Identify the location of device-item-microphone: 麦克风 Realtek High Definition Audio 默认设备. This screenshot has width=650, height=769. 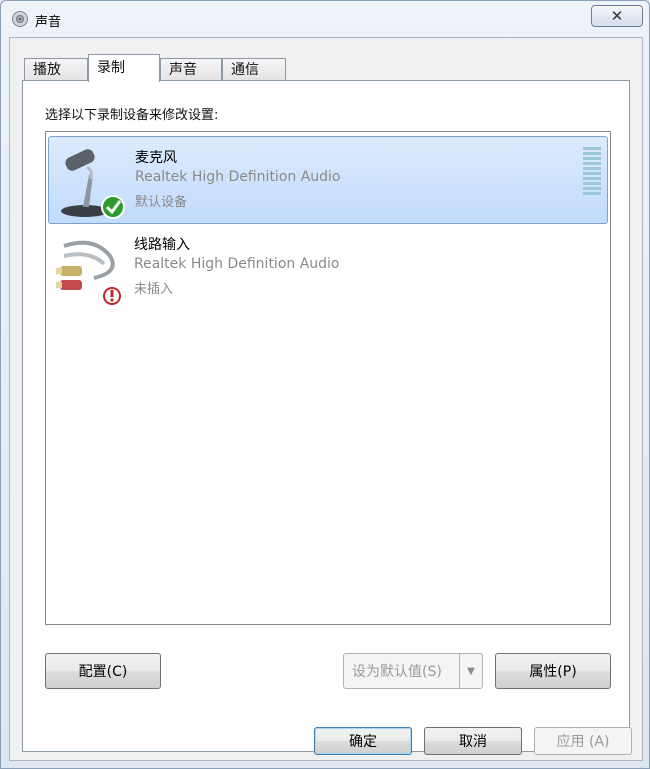
(328, 180).